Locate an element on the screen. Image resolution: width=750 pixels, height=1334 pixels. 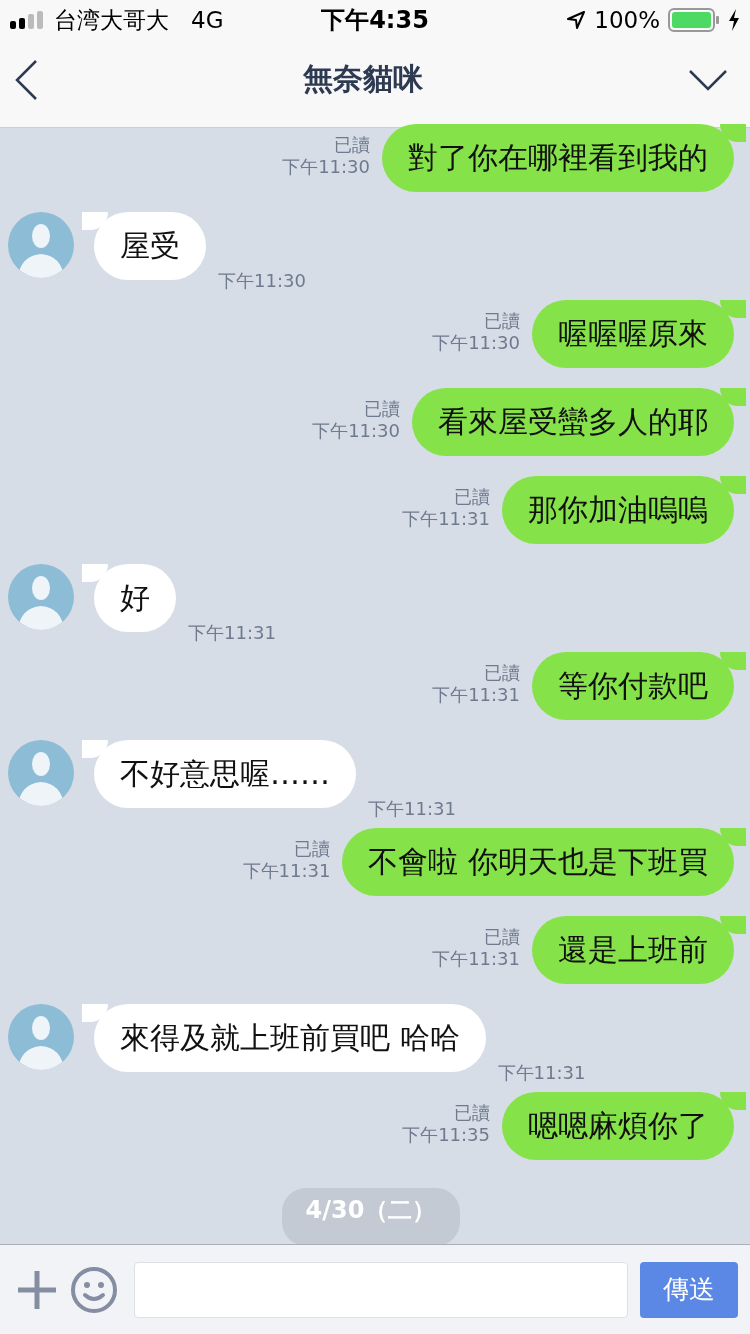
received-message: 來得及就上班前買吧 哈哈 is located at coordinates (284, 1038).